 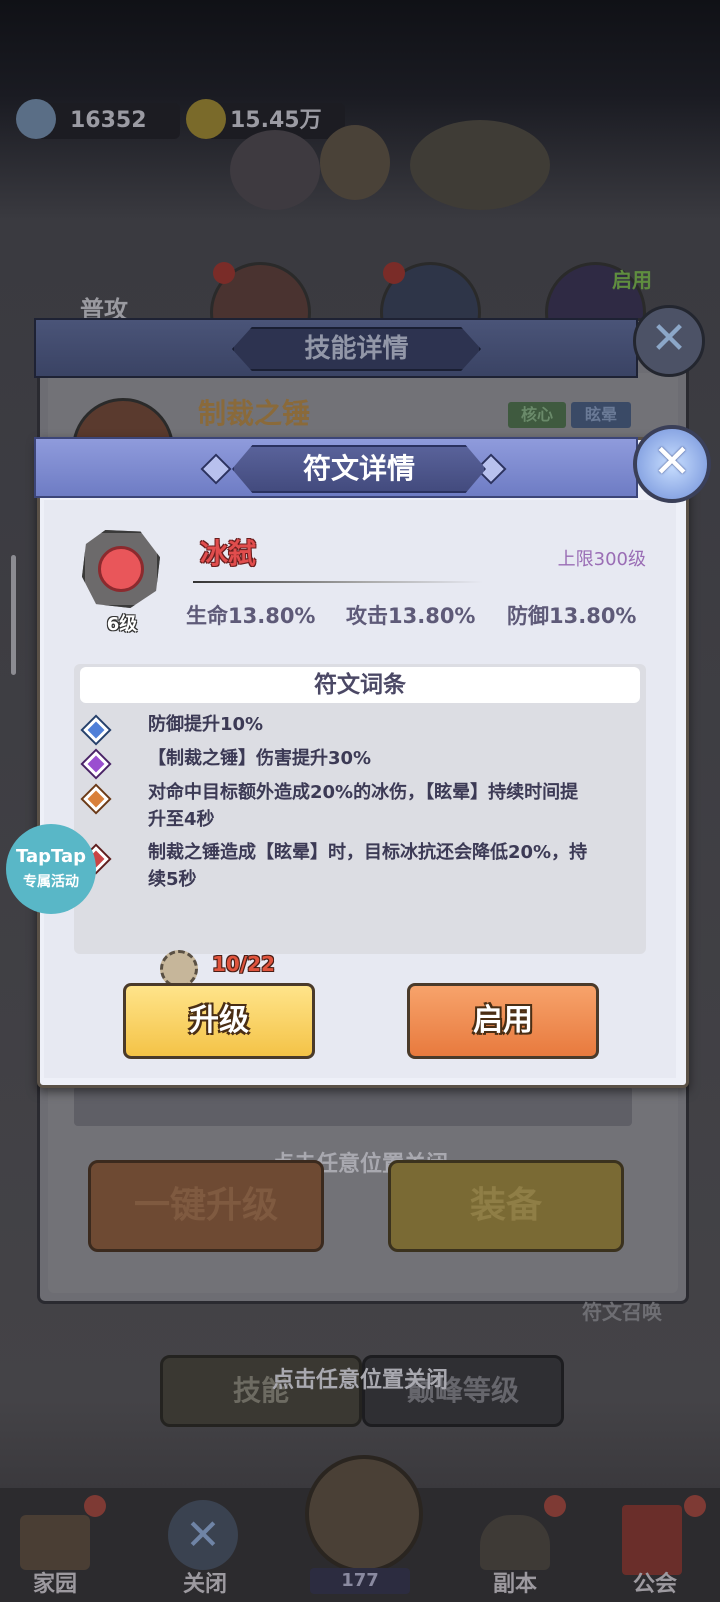 I want to click on material-count: 10/22, so click(x=243, y=964).